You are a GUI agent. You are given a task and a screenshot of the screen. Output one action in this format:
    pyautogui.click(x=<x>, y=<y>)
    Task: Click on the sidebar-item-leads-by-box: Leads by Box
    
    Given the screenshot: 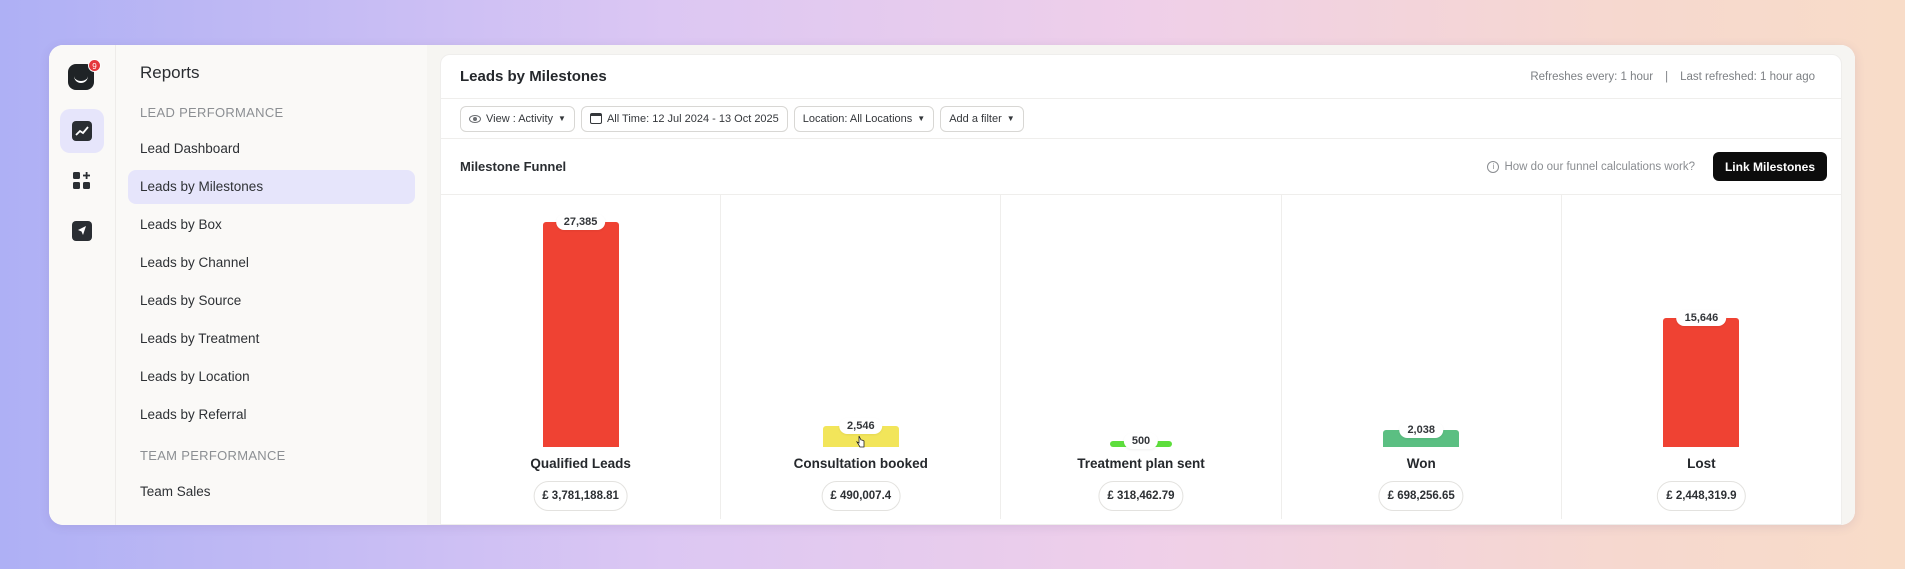 What is the action you would take?
    pyautogui.click(x=271, y=225)
    